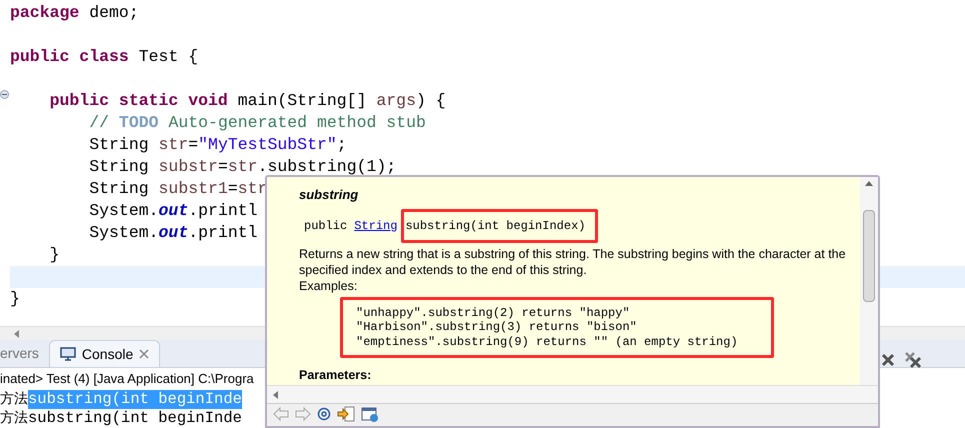 This screenshot has width=965, height=428. Describe the element at coordinates (247, 100) in the screenshot. I see `code-line: public static void main(String[] args) {` at that location.